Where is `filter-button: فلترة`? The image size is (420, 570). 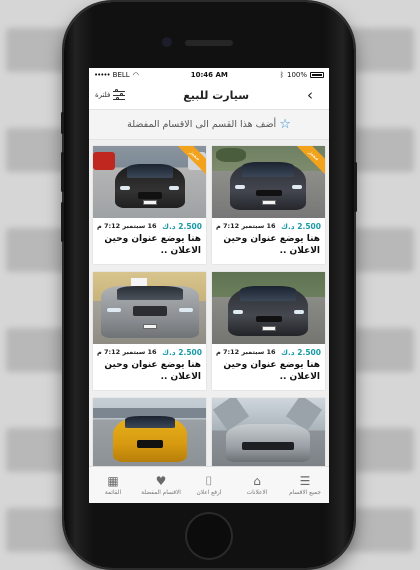 filter-button: فلترة is located at coordinates (110, 94).